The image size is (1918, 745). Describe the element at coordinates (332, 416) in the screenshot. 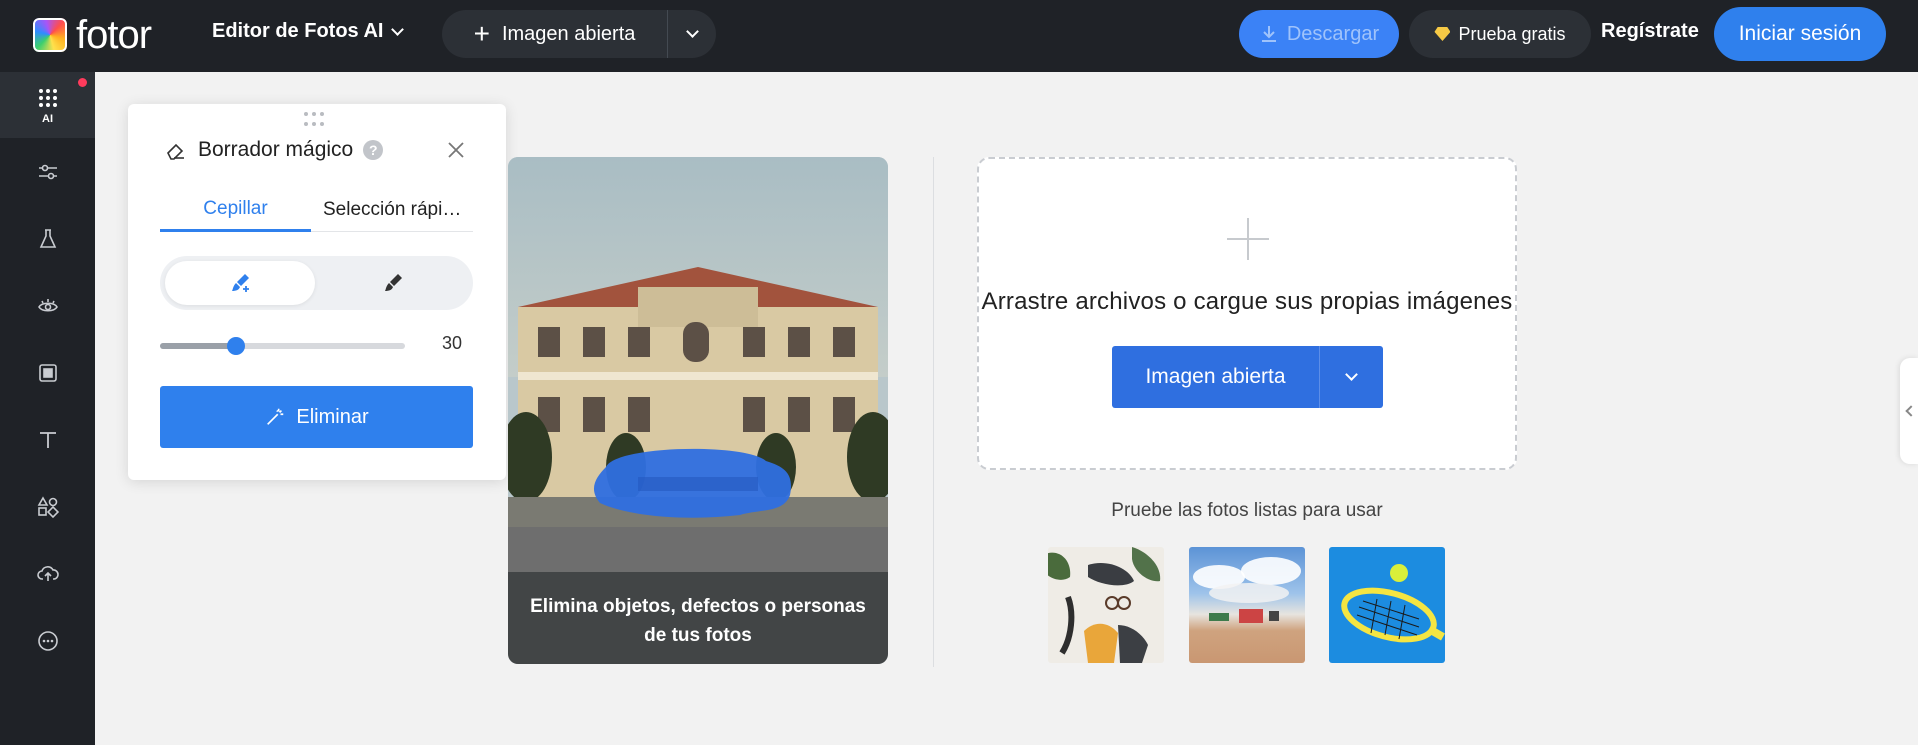

I see `erase-button-label: Eliminar` at that location.